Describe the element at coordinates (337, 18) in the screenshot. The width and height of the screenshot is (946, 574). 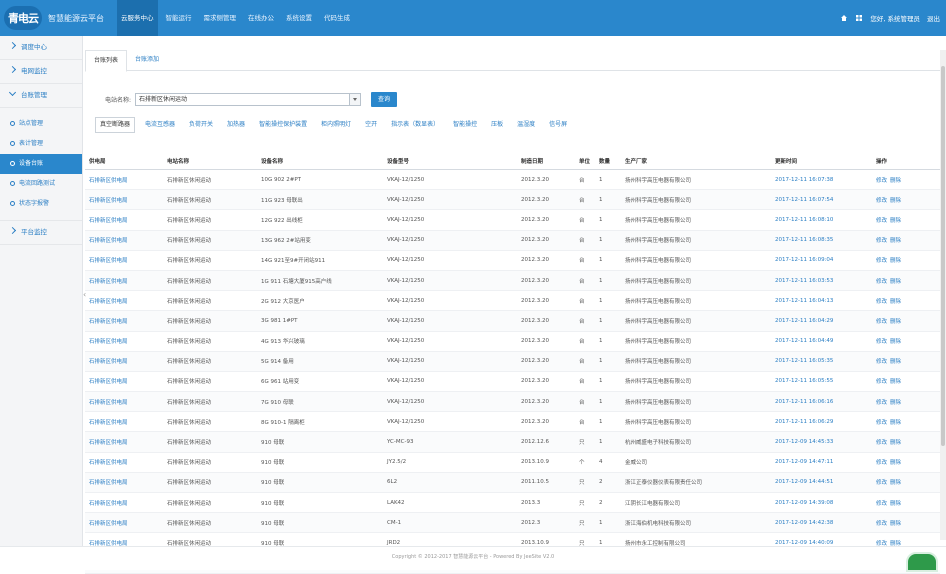
I see `topnav-item-code-generation: 代码生成` at that location.